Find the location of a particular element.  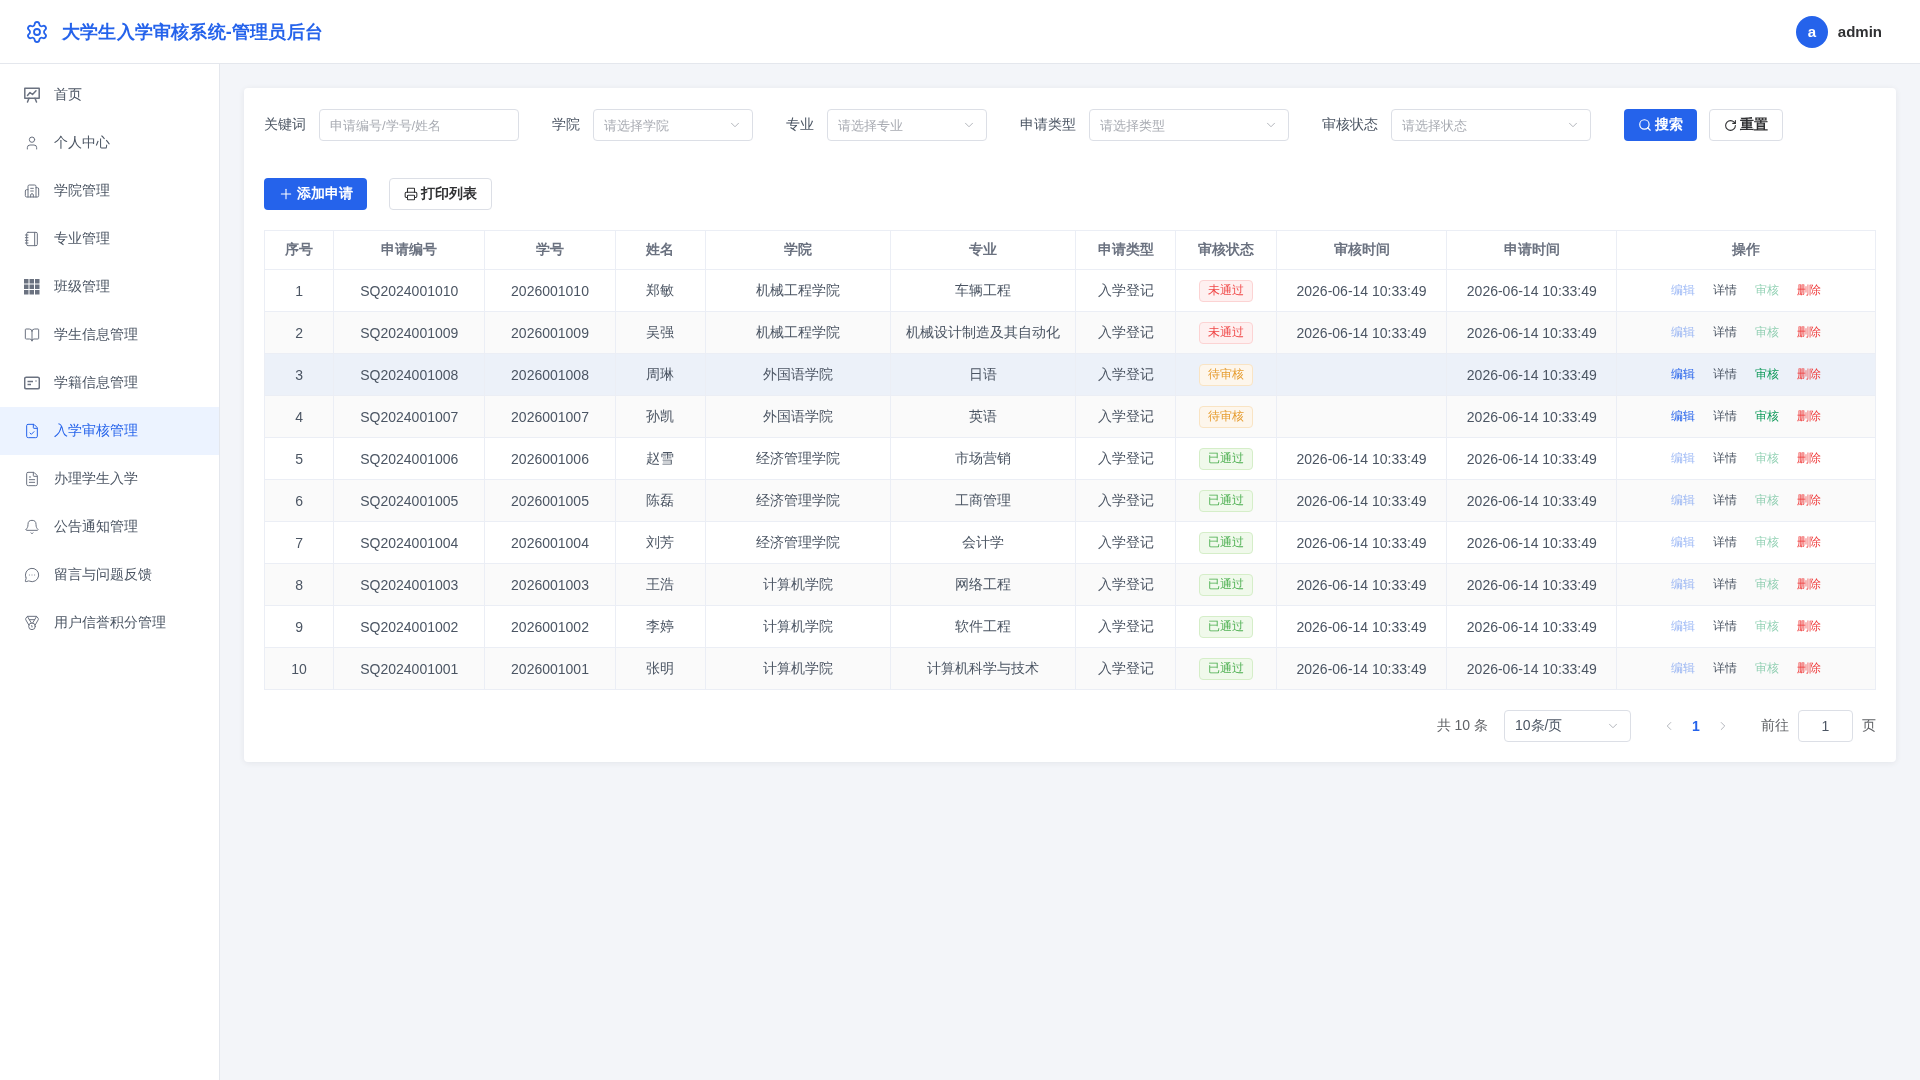

table-cell: SQ2024001001 is located at coordinates (409, 668).